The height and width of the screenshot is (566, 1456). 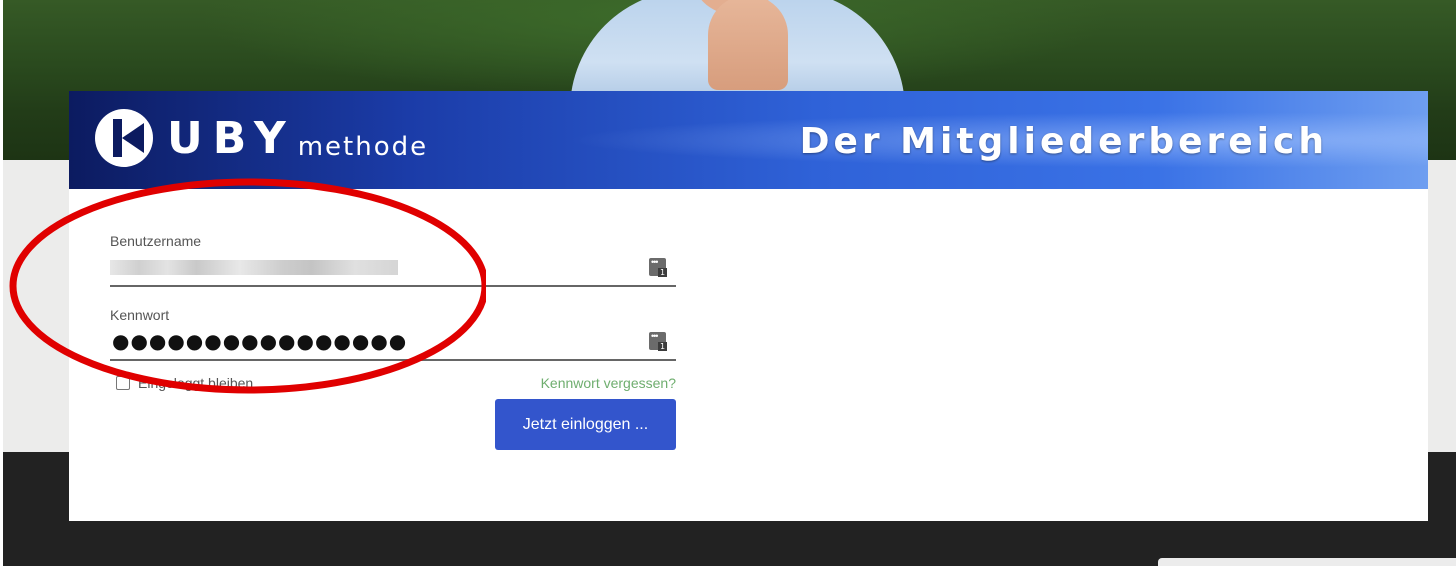 What do you see at coordinates (608, 383) in the screenshot?
I see `forgot-password-link: Kennwort vergessen?` at bounding box center [608, 383].